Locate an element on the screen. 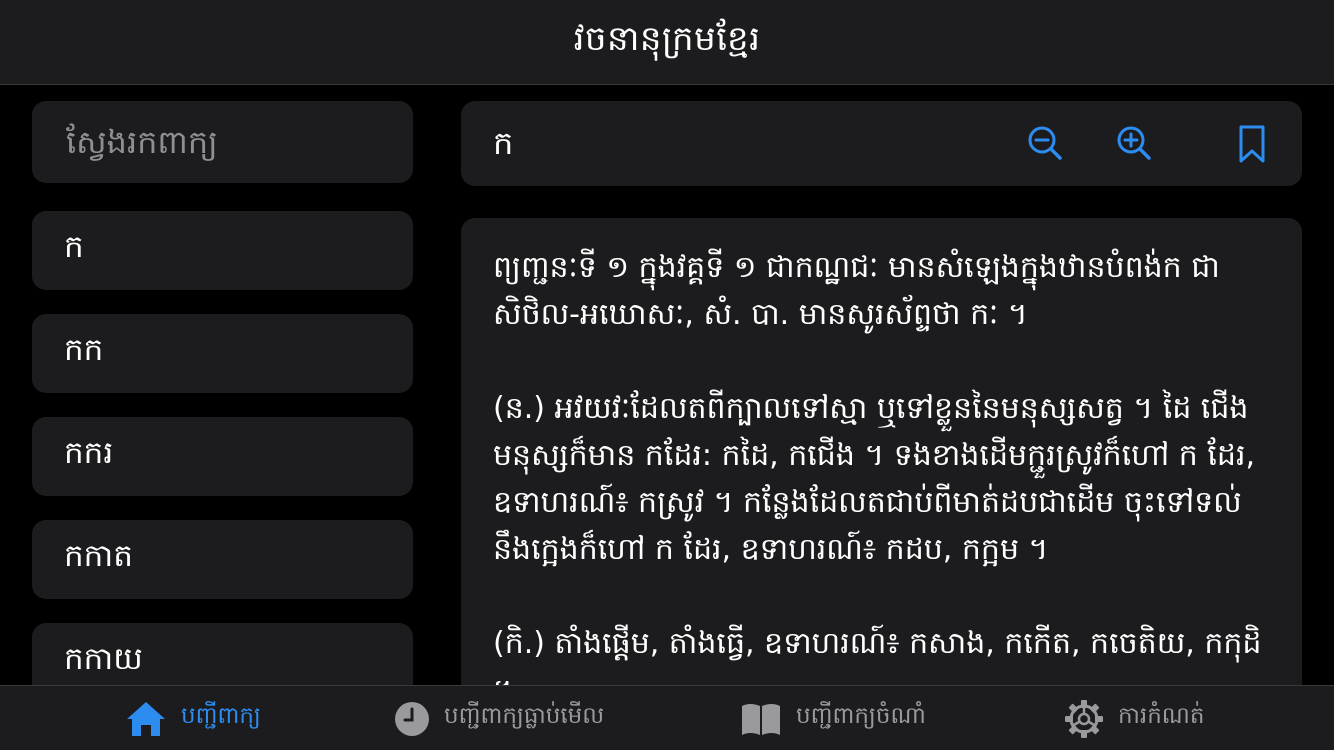  search-box is located at coordinates (222, 142).